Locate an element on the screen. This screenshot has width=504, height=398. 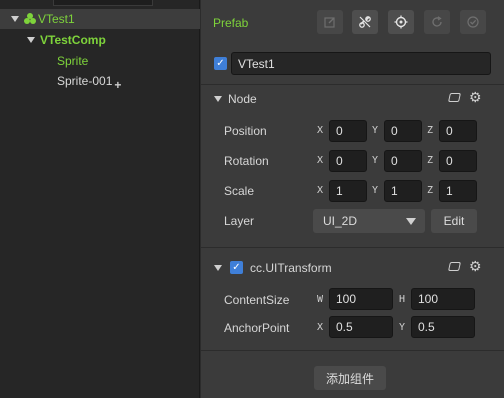
revert-prefab-button is located at coordinates (437, 22).